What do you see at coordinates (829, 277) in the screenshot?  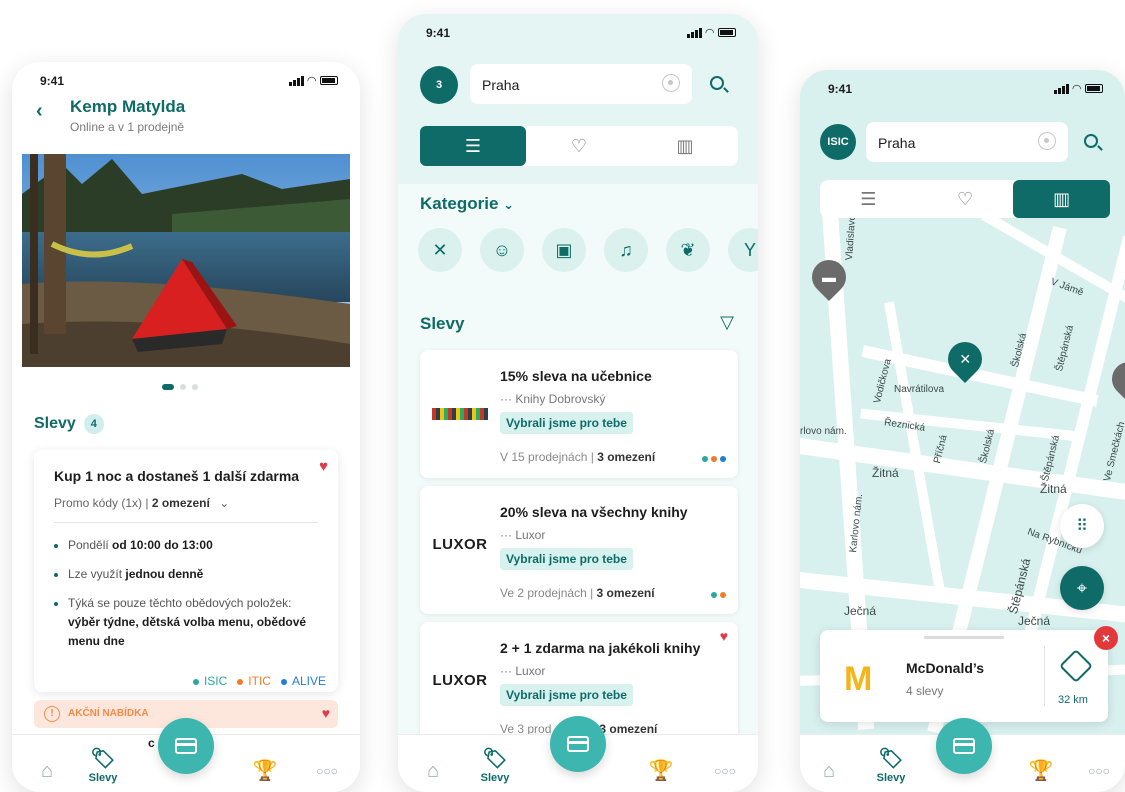 I see `bed-icon: ▬` at bounding box center [829, 277].